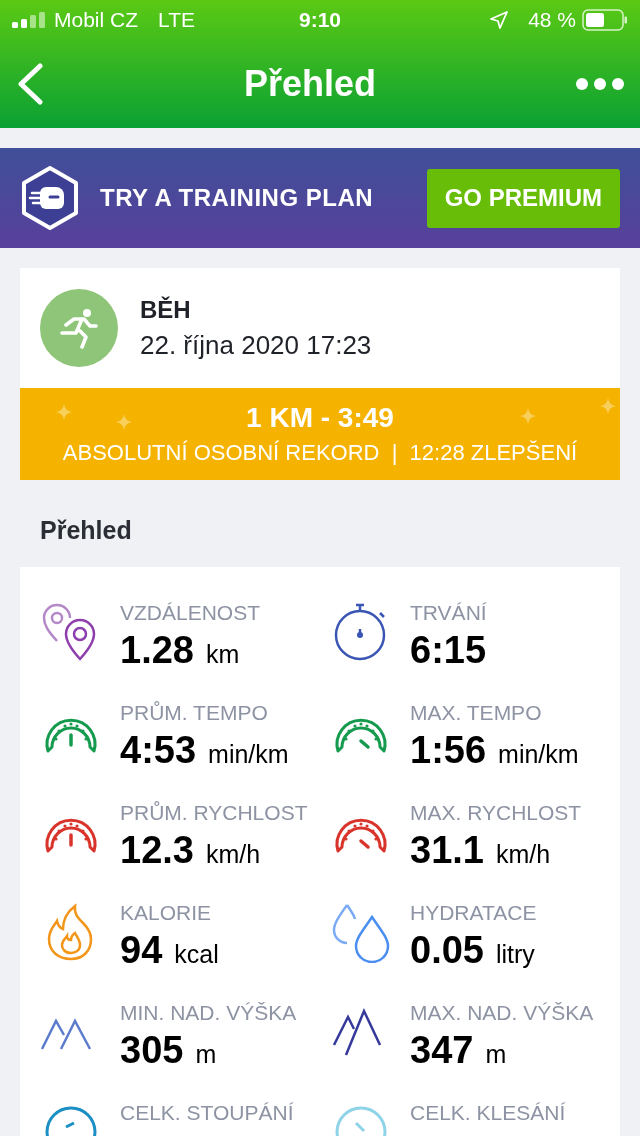 The image size is (640, 1136). Describe the element at coordinates (448, 650) in the screenshot. I see `stat-value: 6:15` at that location.